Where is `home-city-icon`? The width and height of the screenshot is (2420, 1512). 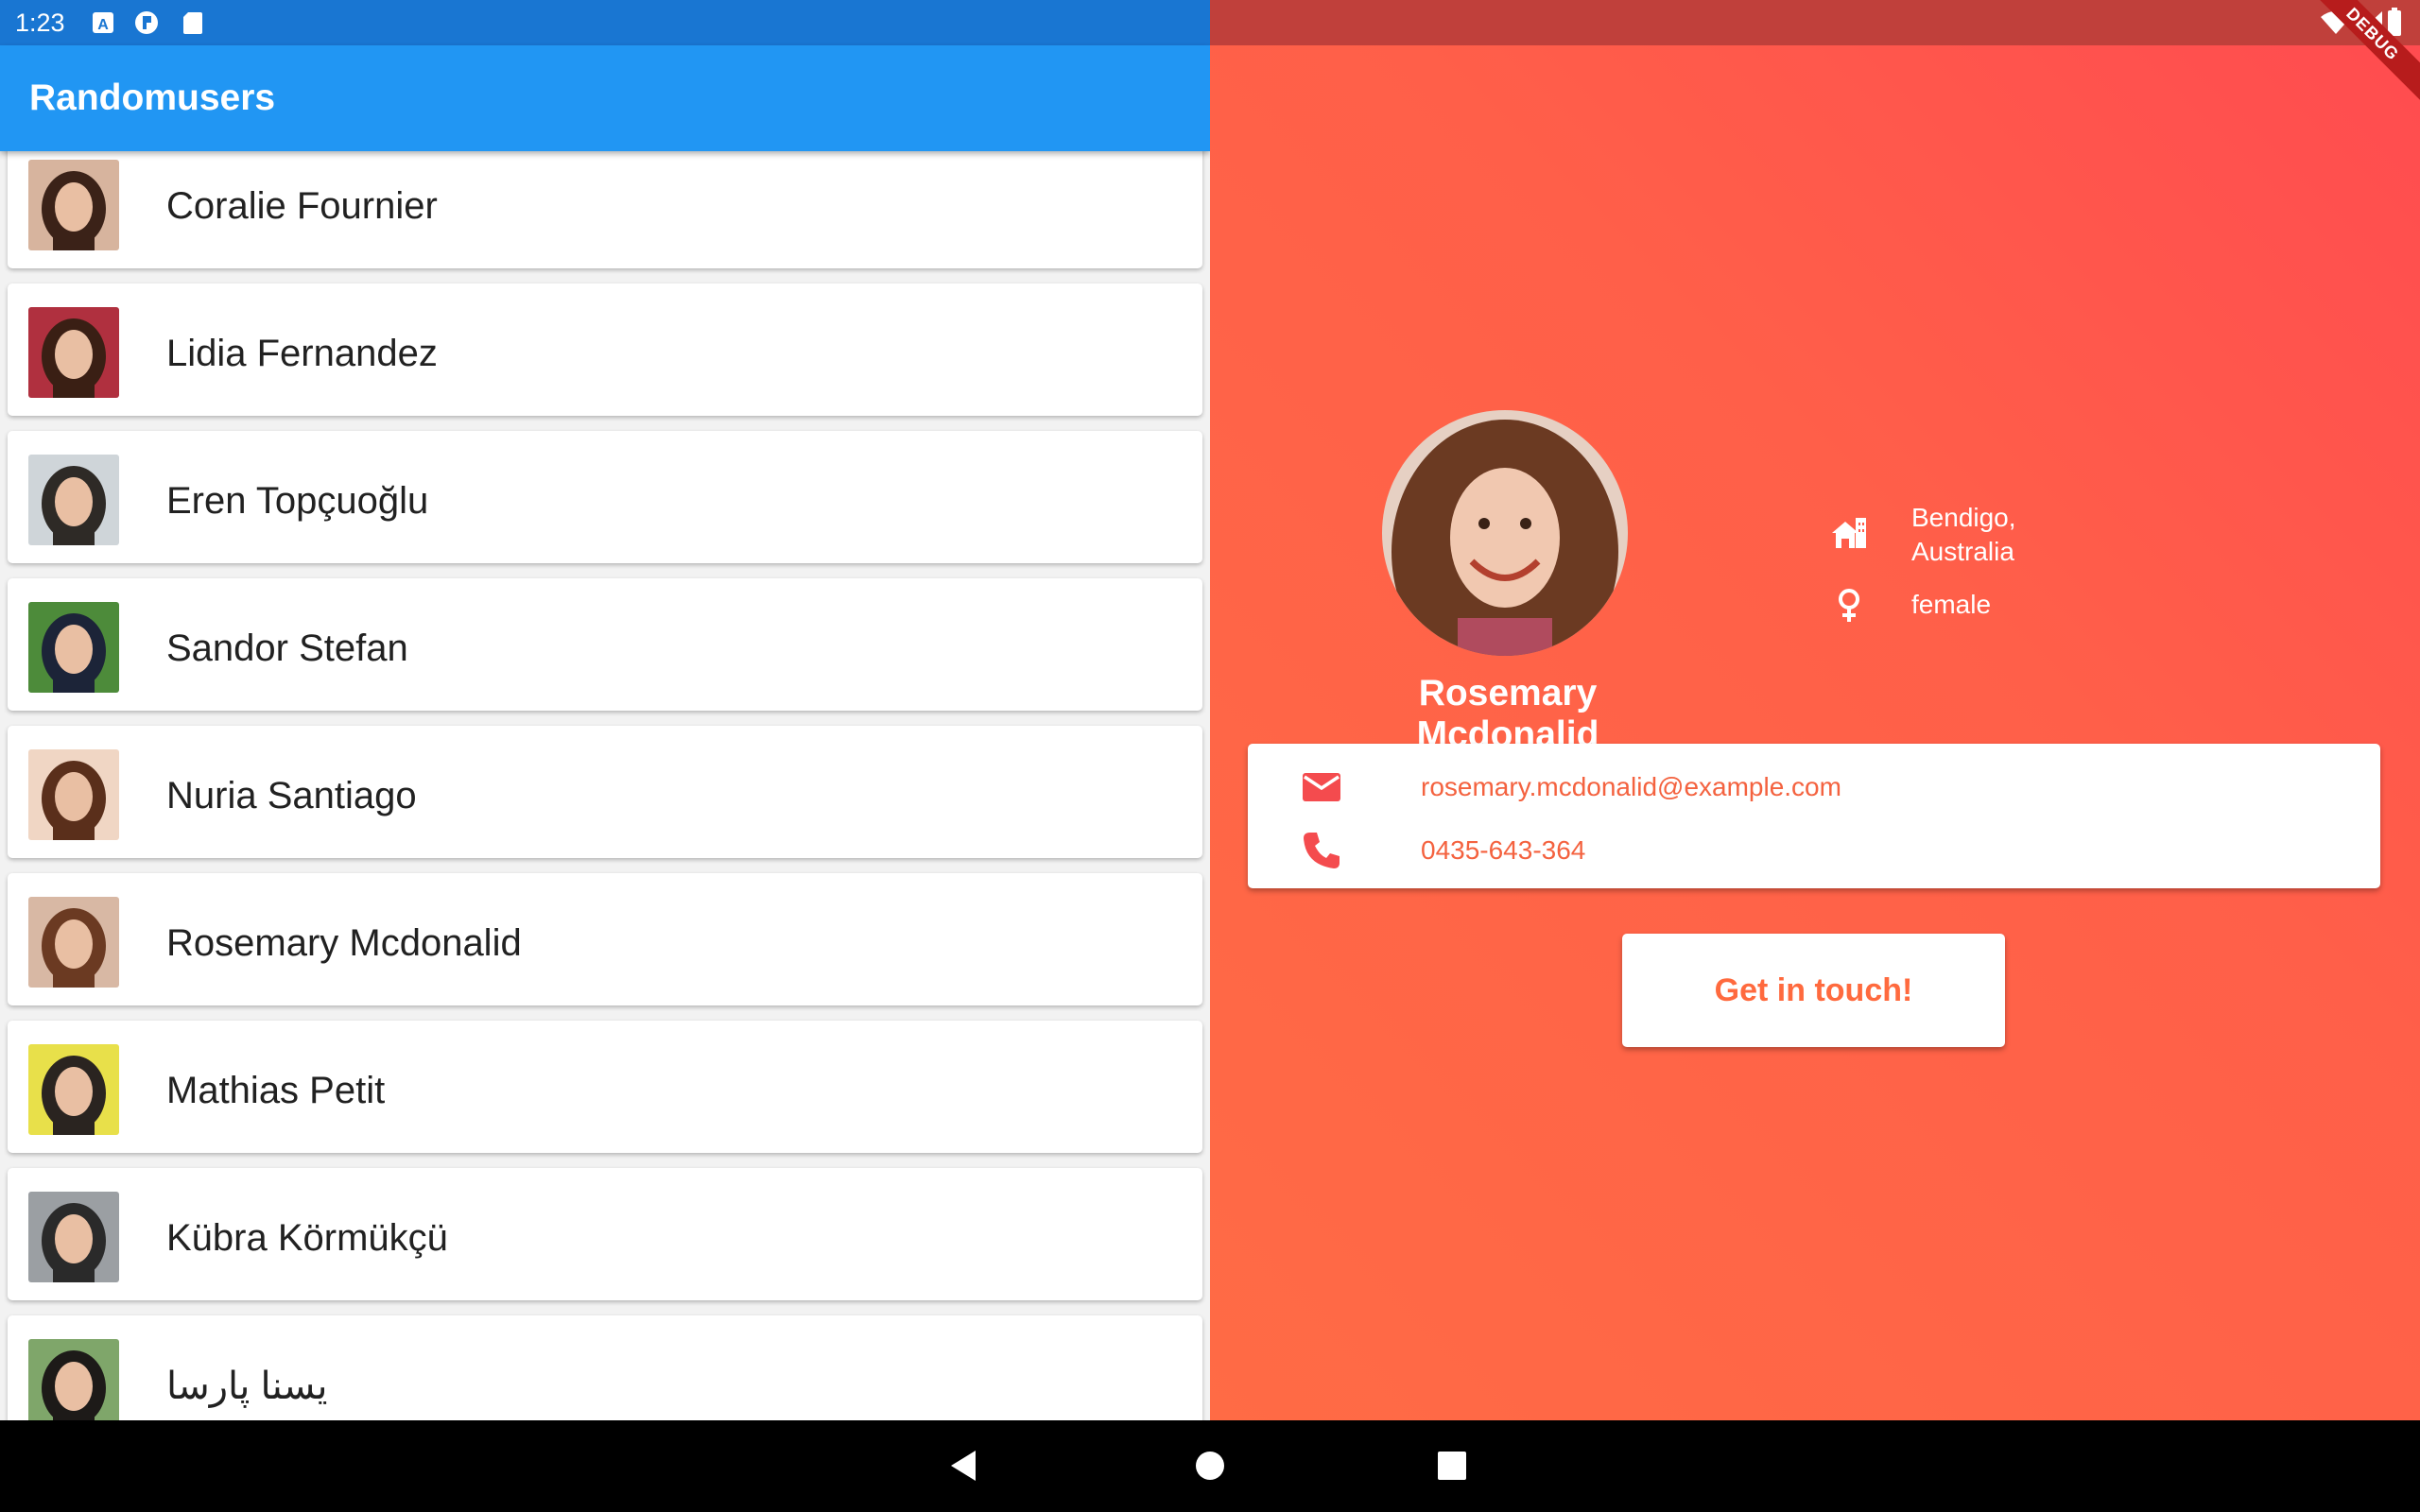 home-city-icon is located at coordinates (1849, 533).